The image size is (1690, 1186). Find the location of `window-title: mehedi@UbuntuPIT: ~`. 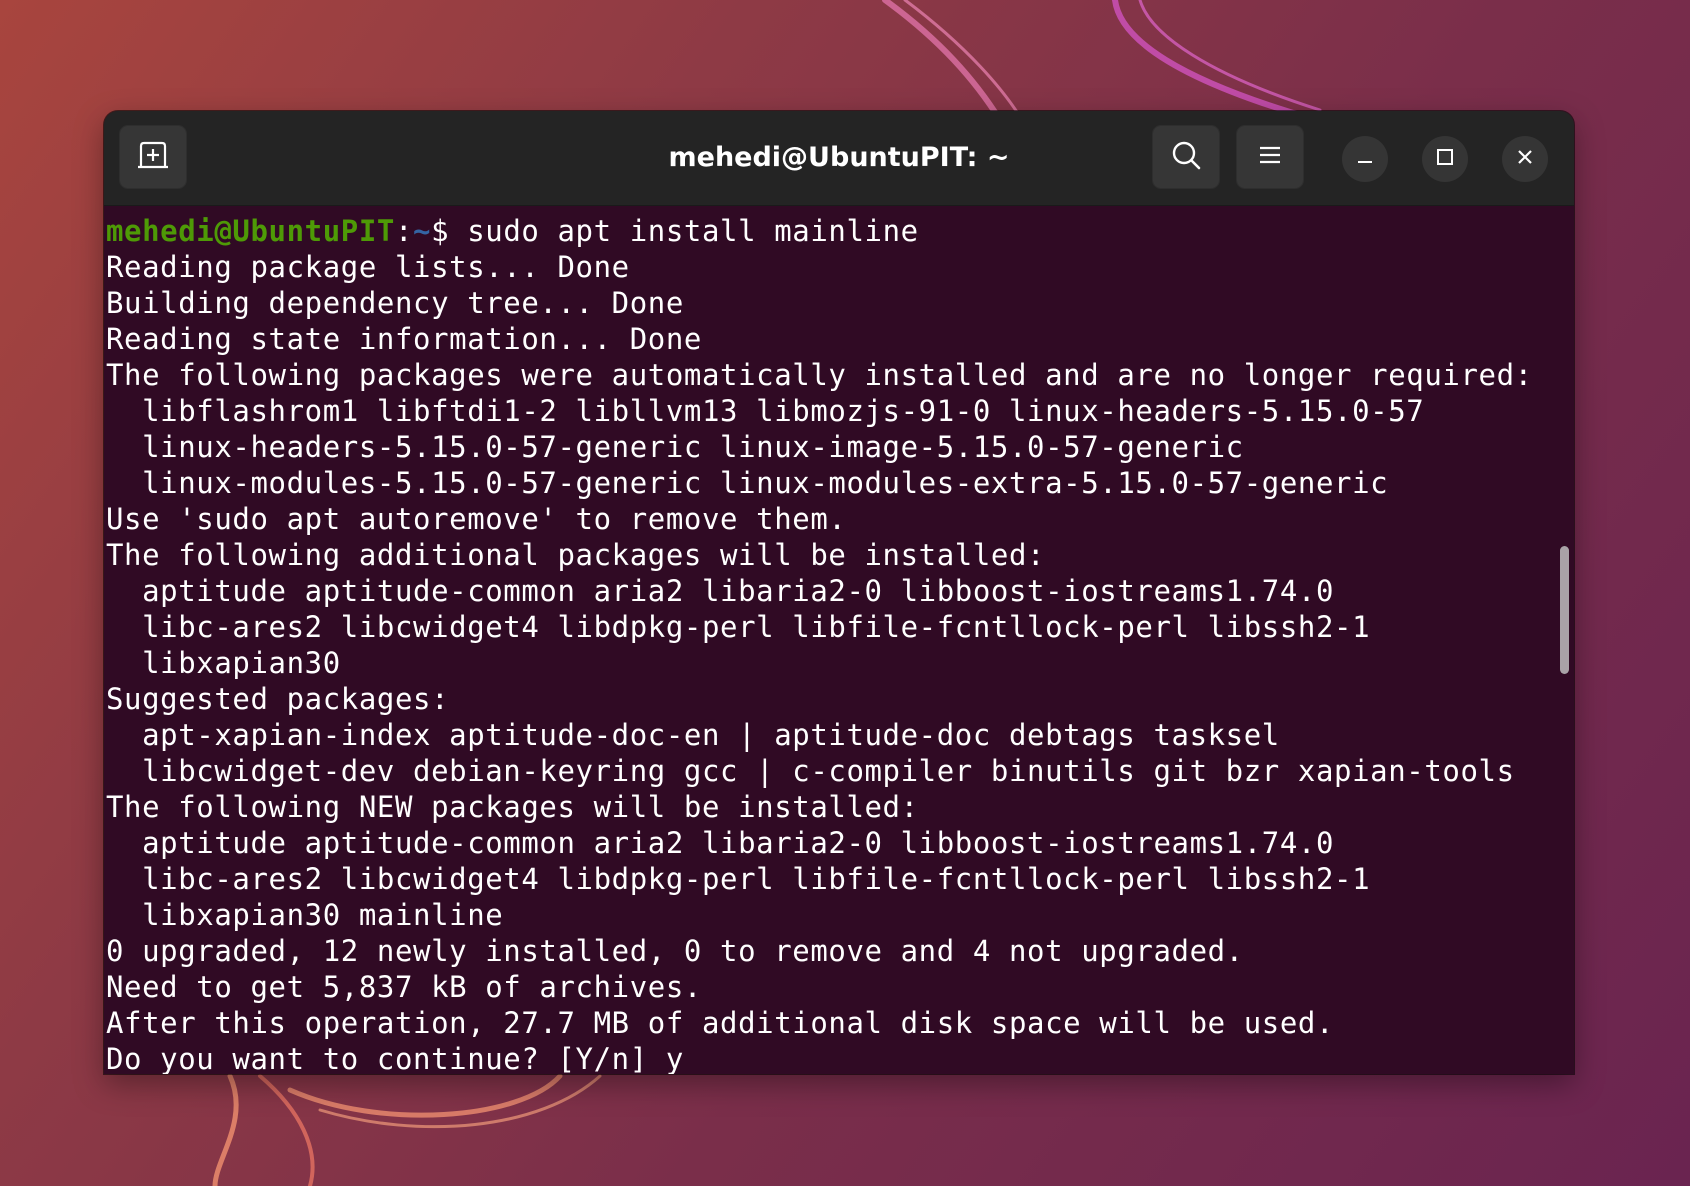

window-title: mehedi@UbuntuPIT: ~ is located at coordinates (839, 157).